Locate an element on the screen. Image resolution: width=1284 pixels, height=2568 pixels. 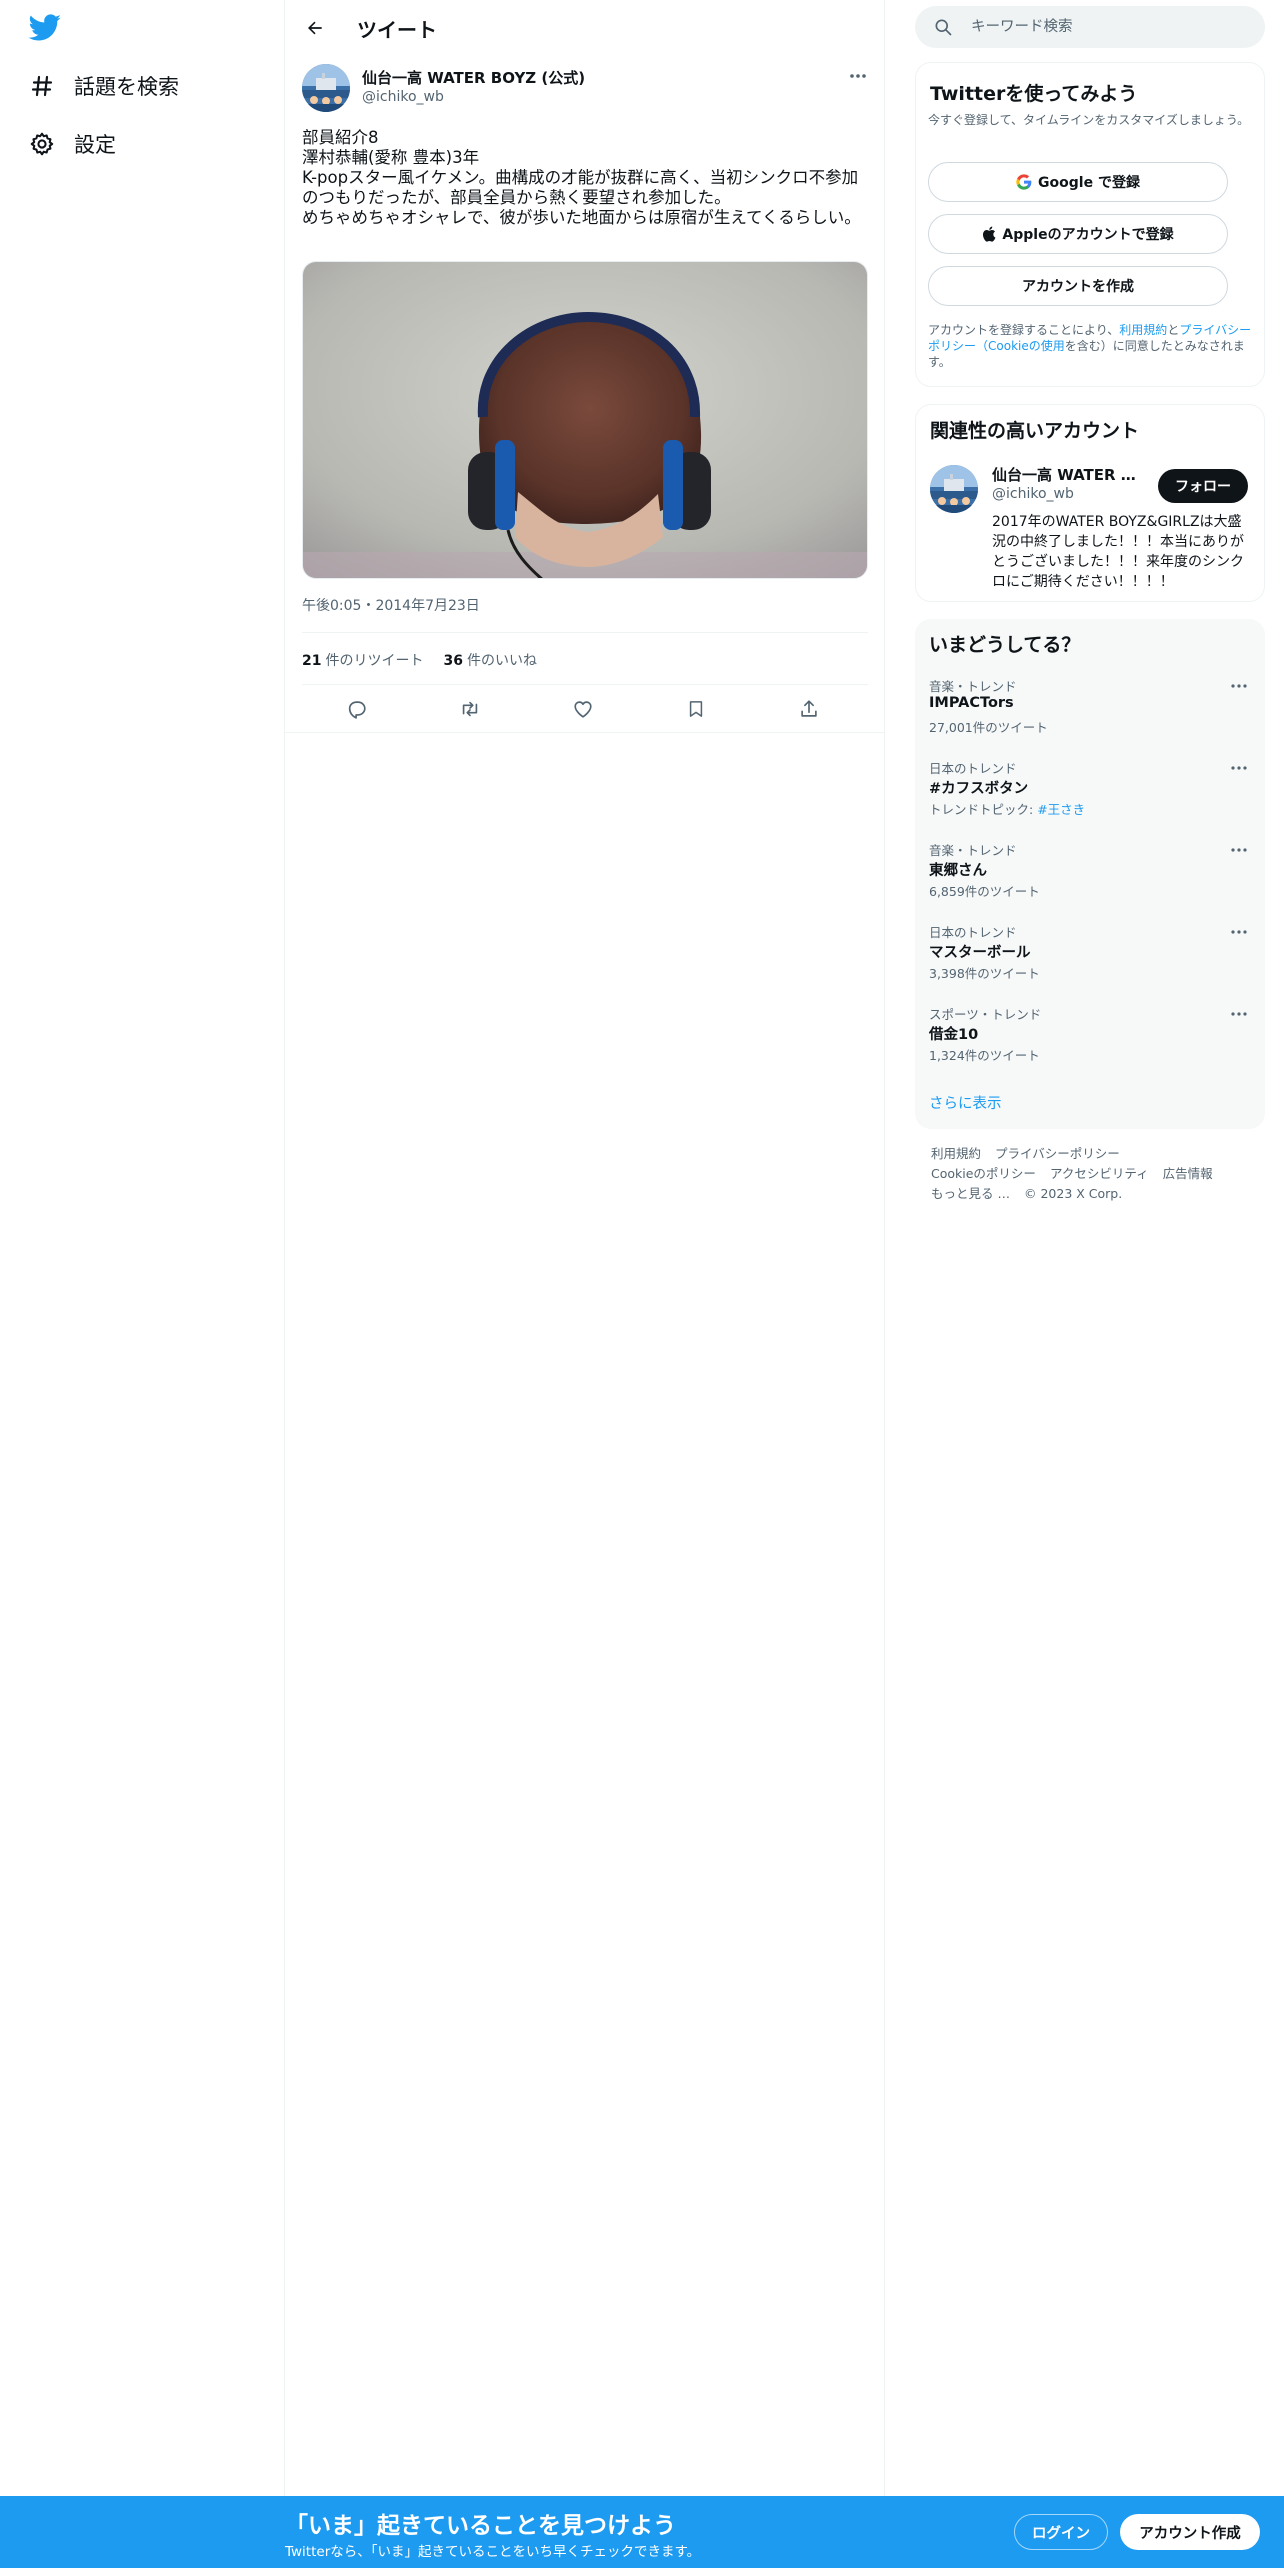
twitter-bird-icon is located at coordinates (45, 29).